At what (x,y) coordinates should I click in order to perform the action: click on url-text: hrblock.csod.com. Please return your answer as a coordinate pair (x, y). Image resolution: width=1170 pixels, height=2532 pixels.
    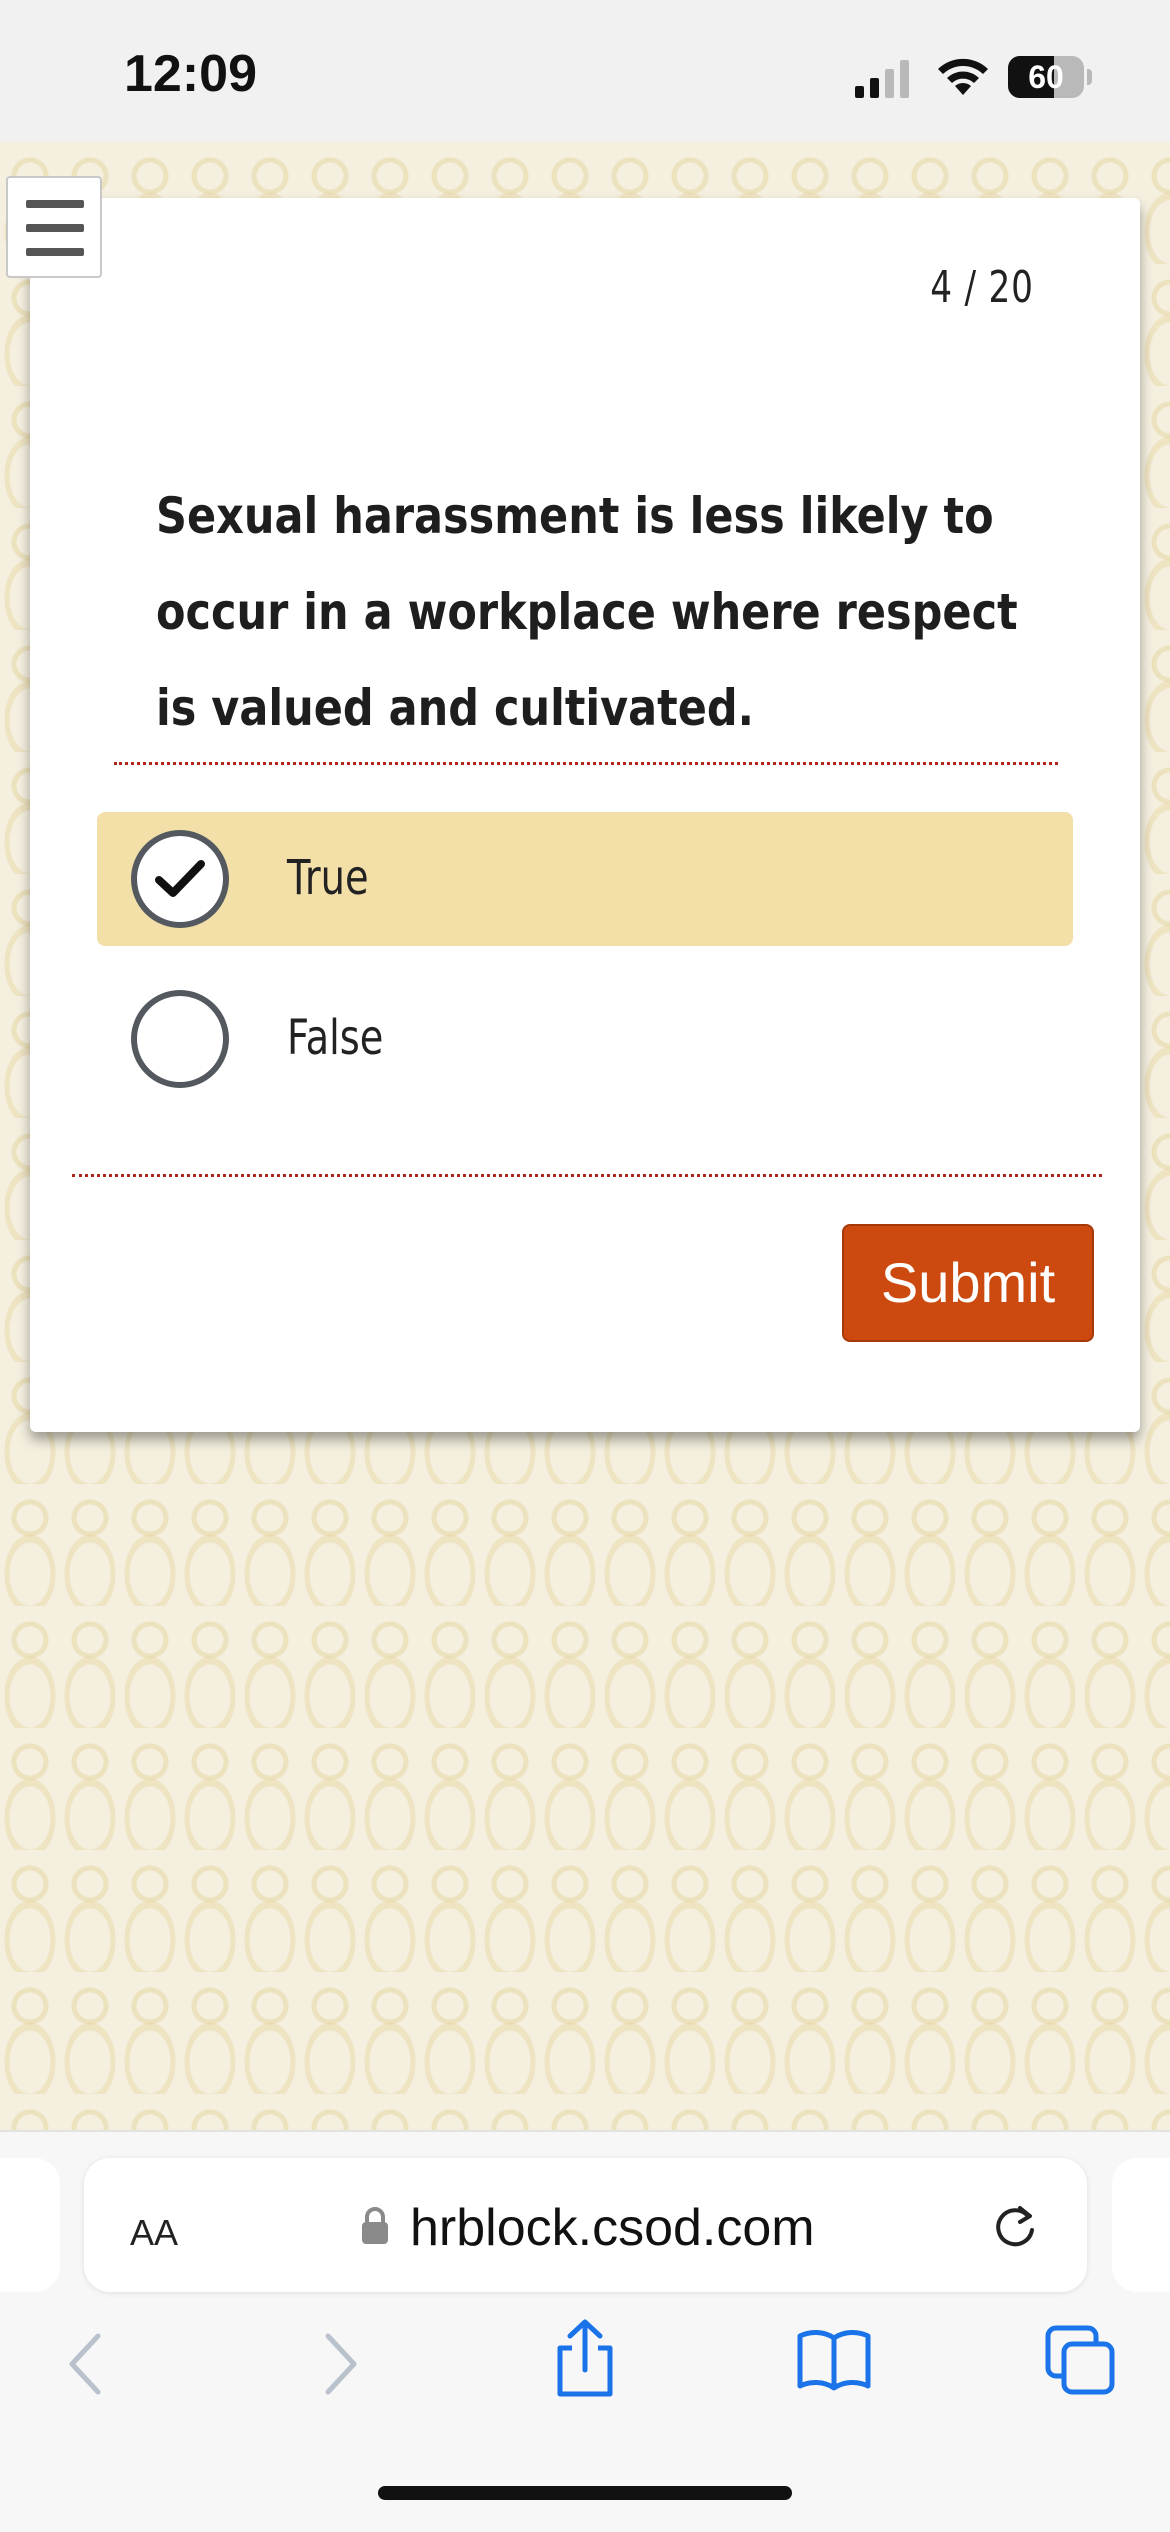
    Looking at the image, I should click on (612, 2228).